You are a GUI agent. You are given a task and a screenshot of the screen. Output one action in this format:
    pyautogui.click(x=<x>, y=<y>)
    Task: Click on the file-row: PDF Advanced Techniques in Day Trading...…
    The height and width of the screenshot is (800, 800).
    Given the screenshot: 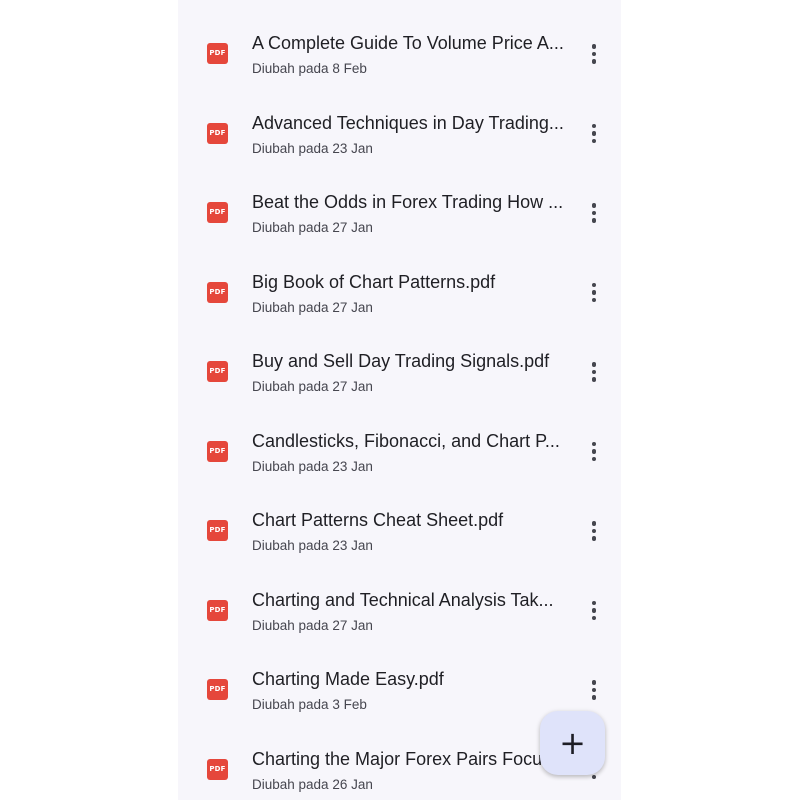 What is the action you would take?
    pyautogui.click(x=399, y=134)
    